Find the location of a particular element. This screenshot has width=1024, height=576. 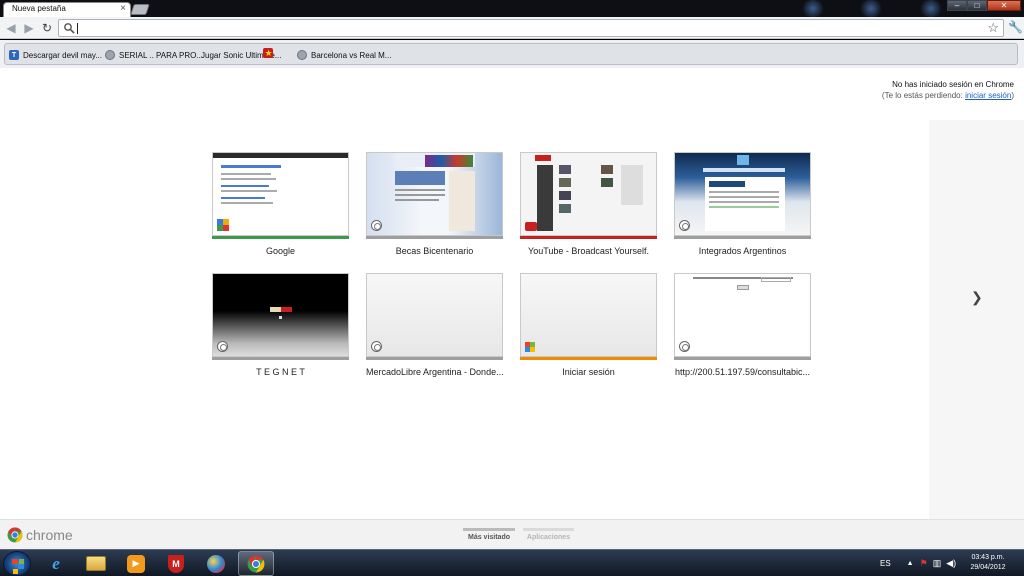

most-visited-tile: Integrados Argentinos is located at coordinates (742, 204).